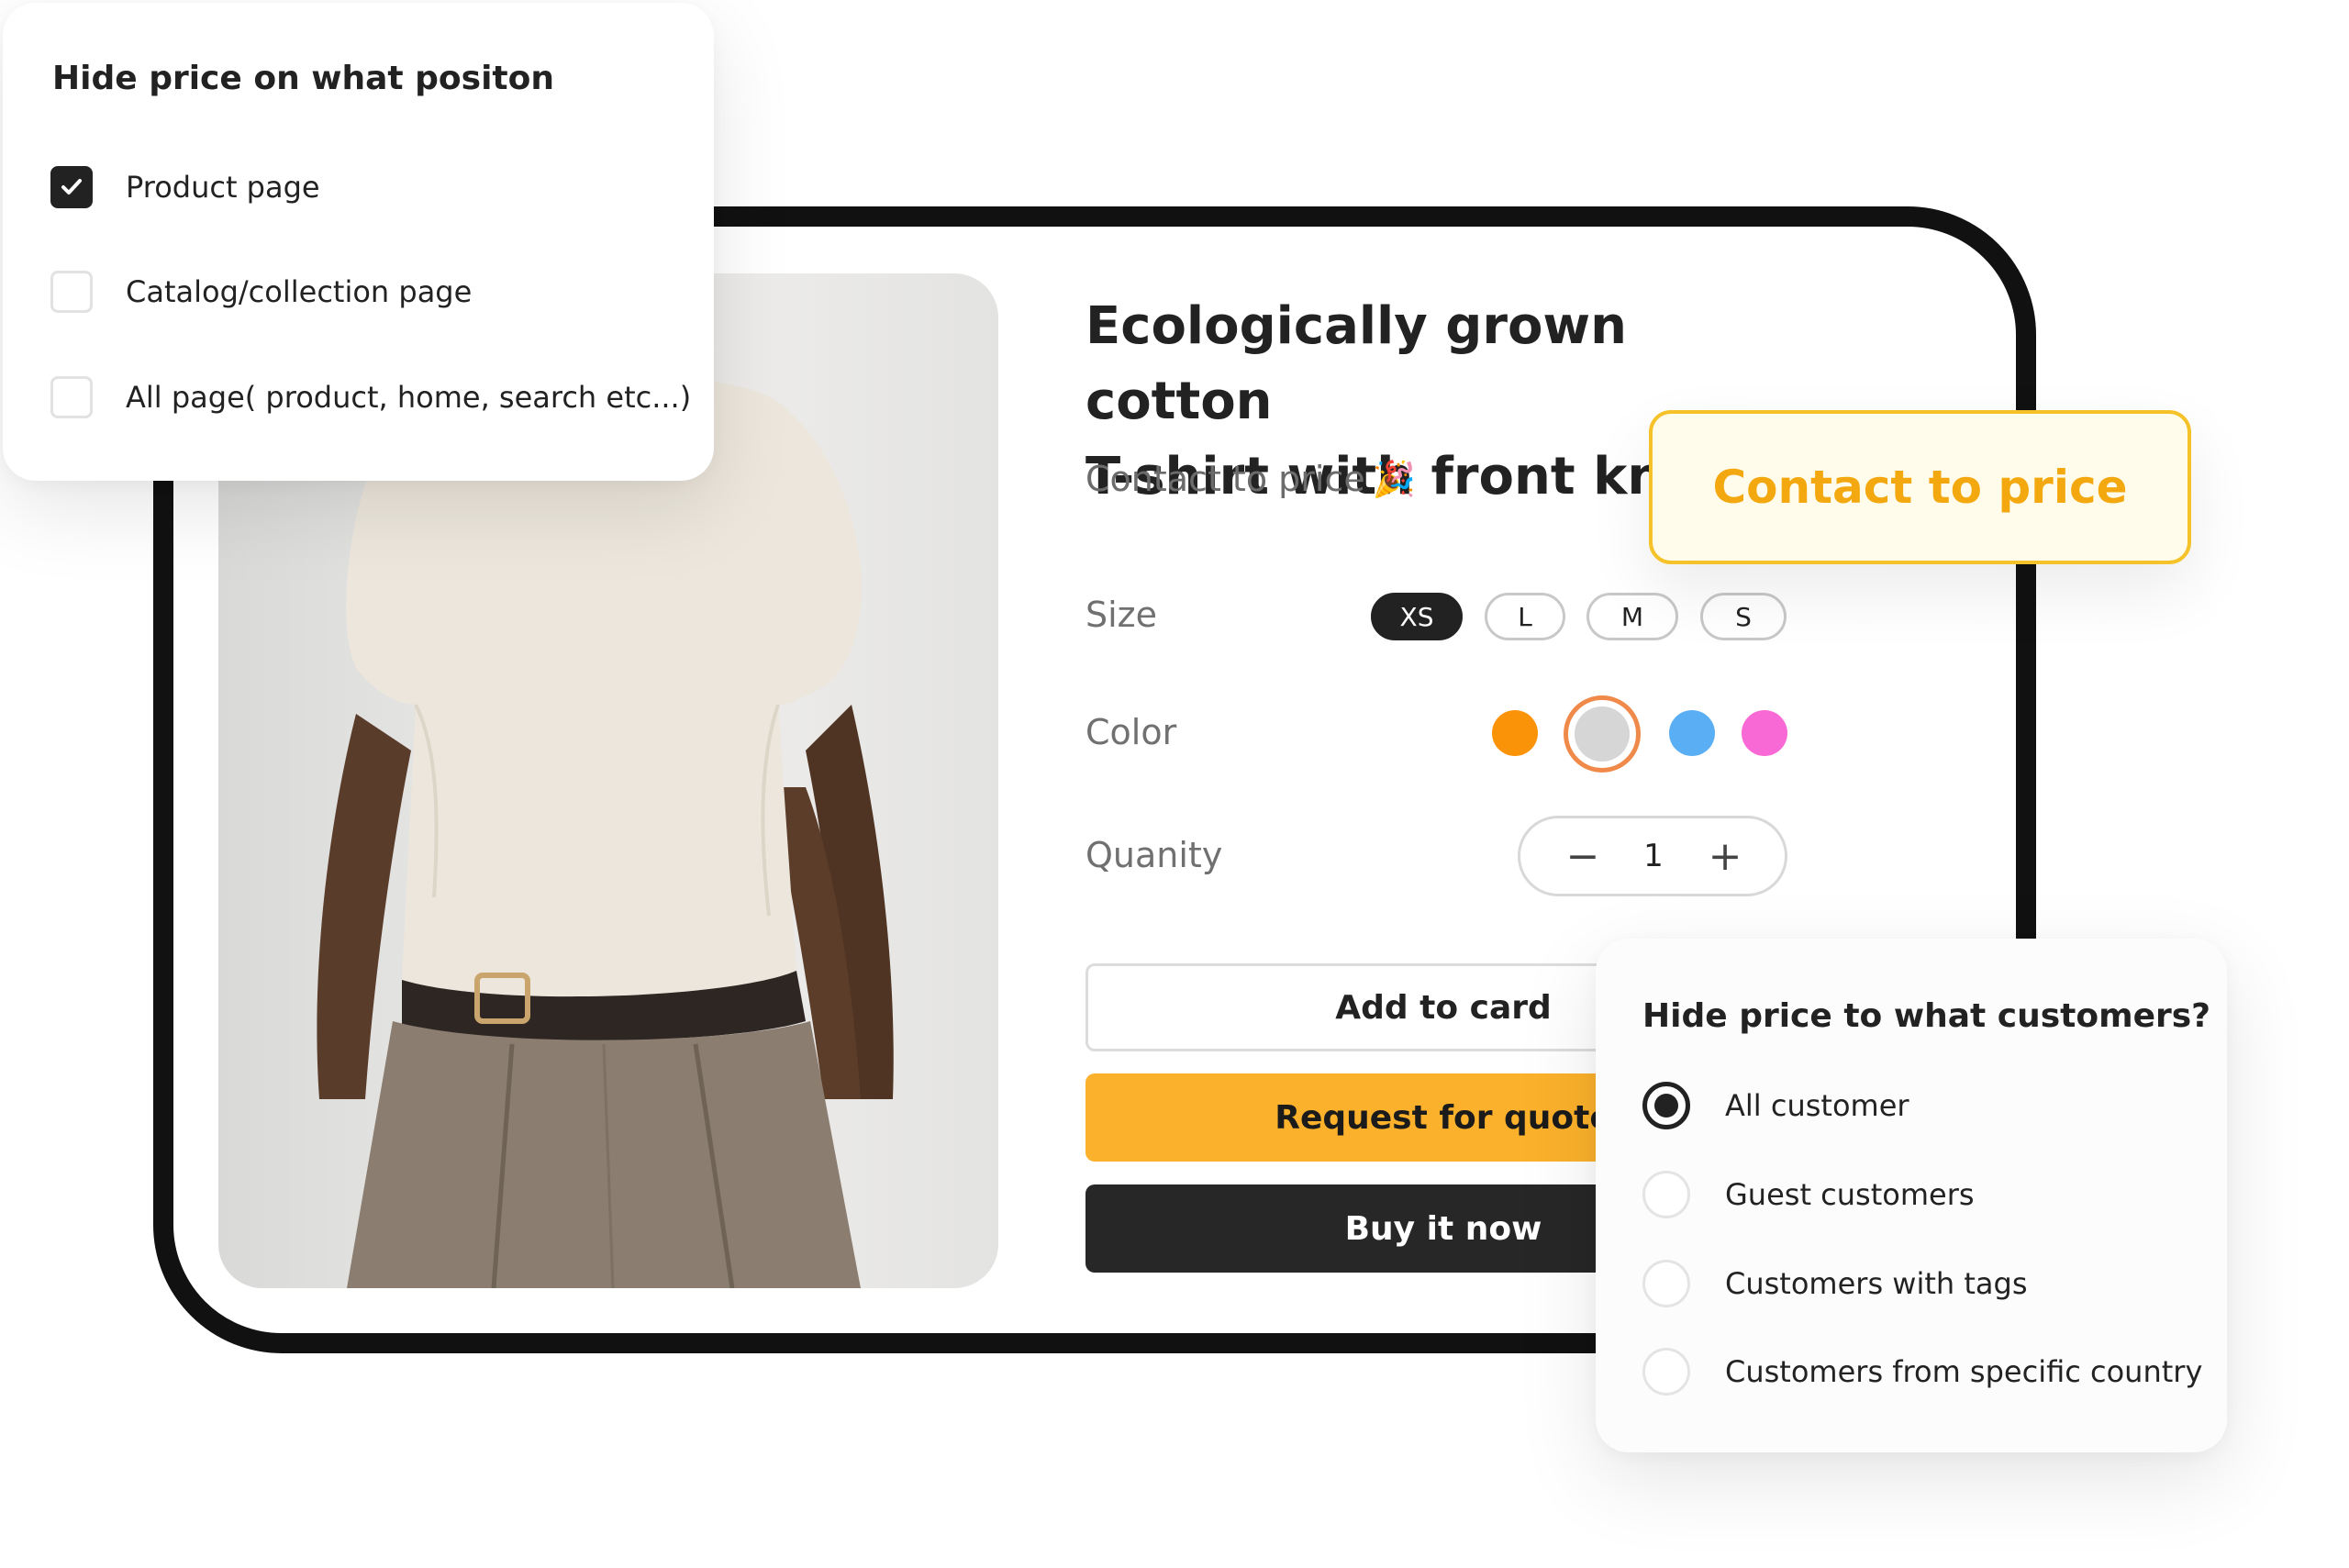 The height and width of the screenshot is (1568, 2349). What do you see at coordinates (1225, 479) in the screenshot?
I see `price-label: Contact to price` at bounding box center [1225, 479].